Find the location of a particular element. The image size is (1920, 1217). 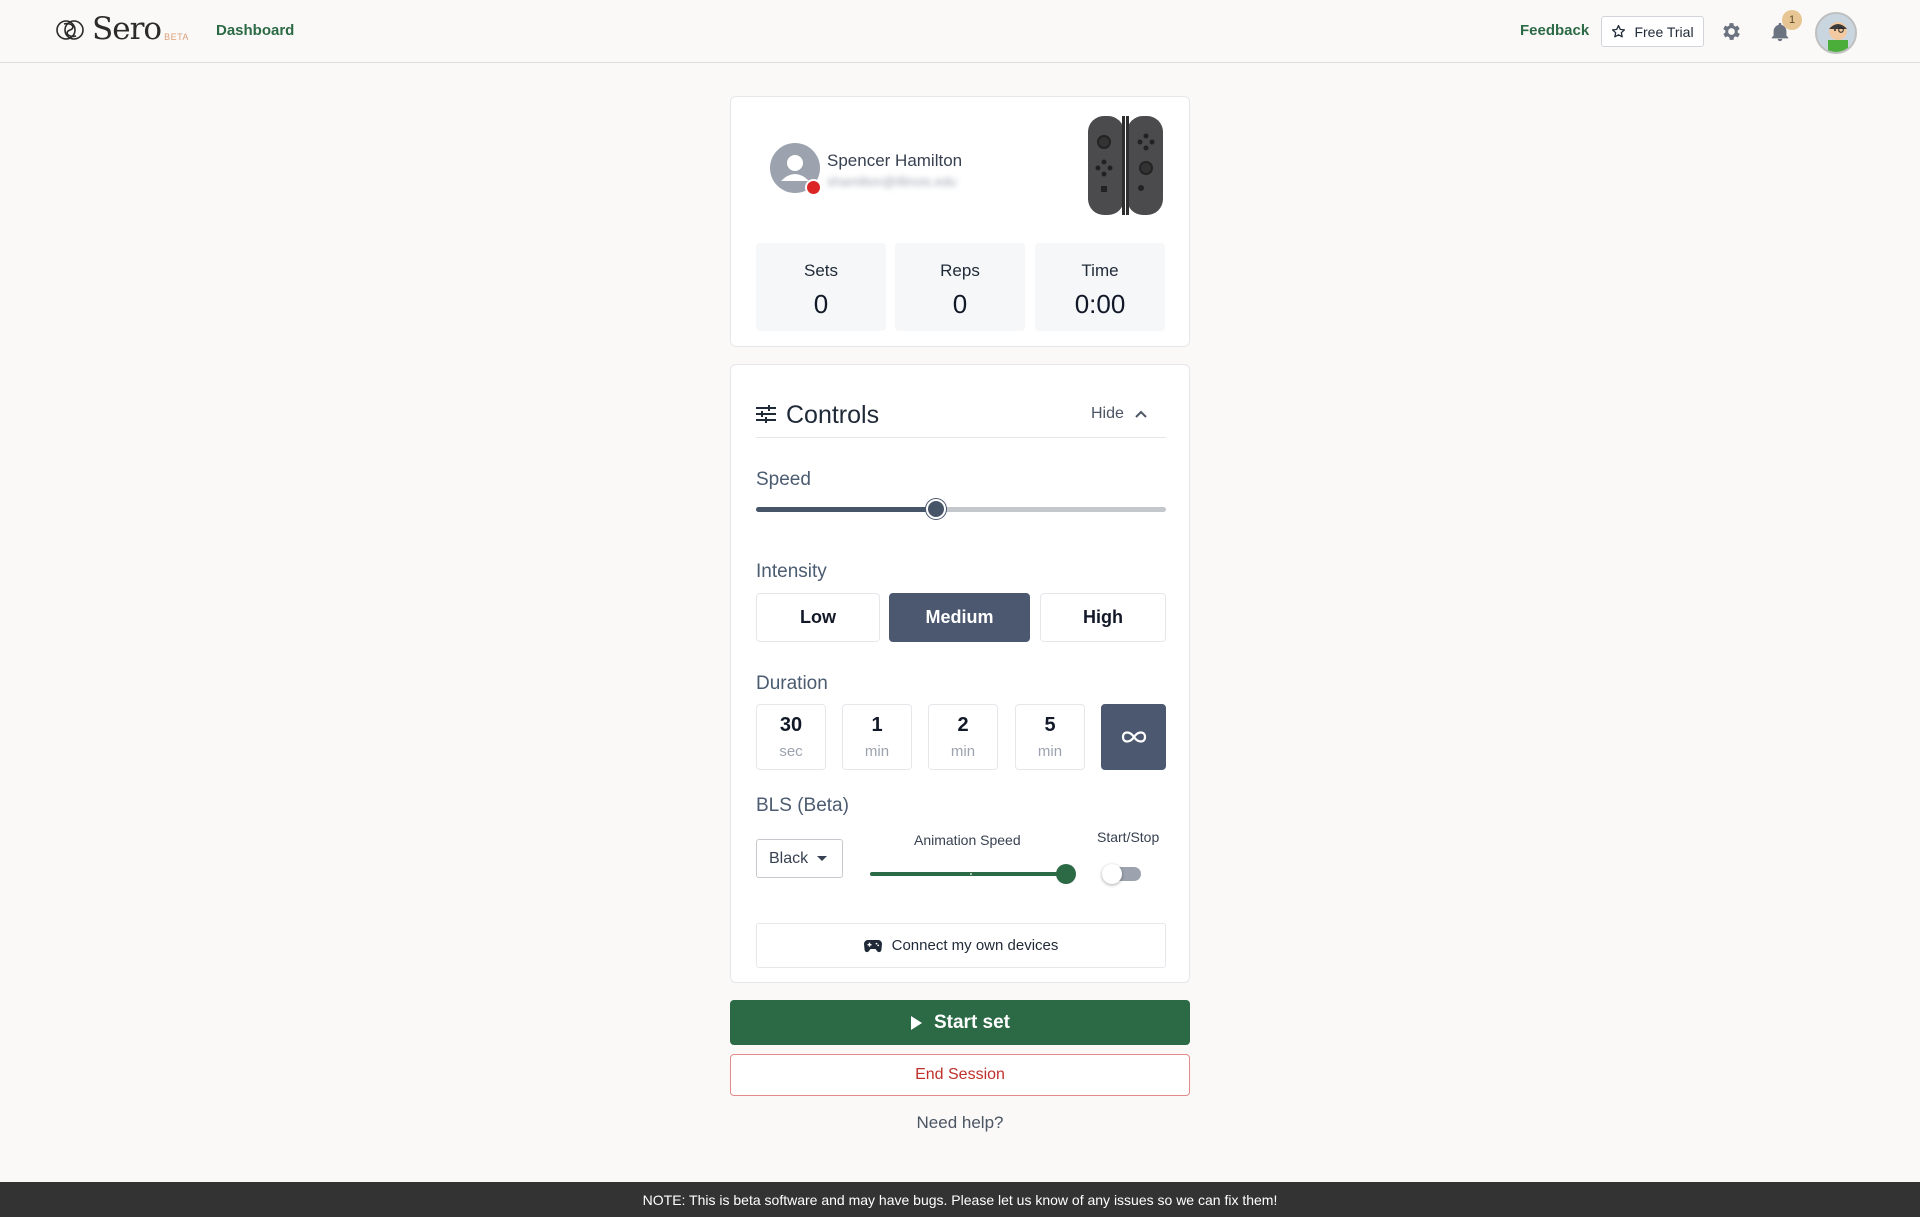

controls-title: Controls is located at coordinates (833, 415).